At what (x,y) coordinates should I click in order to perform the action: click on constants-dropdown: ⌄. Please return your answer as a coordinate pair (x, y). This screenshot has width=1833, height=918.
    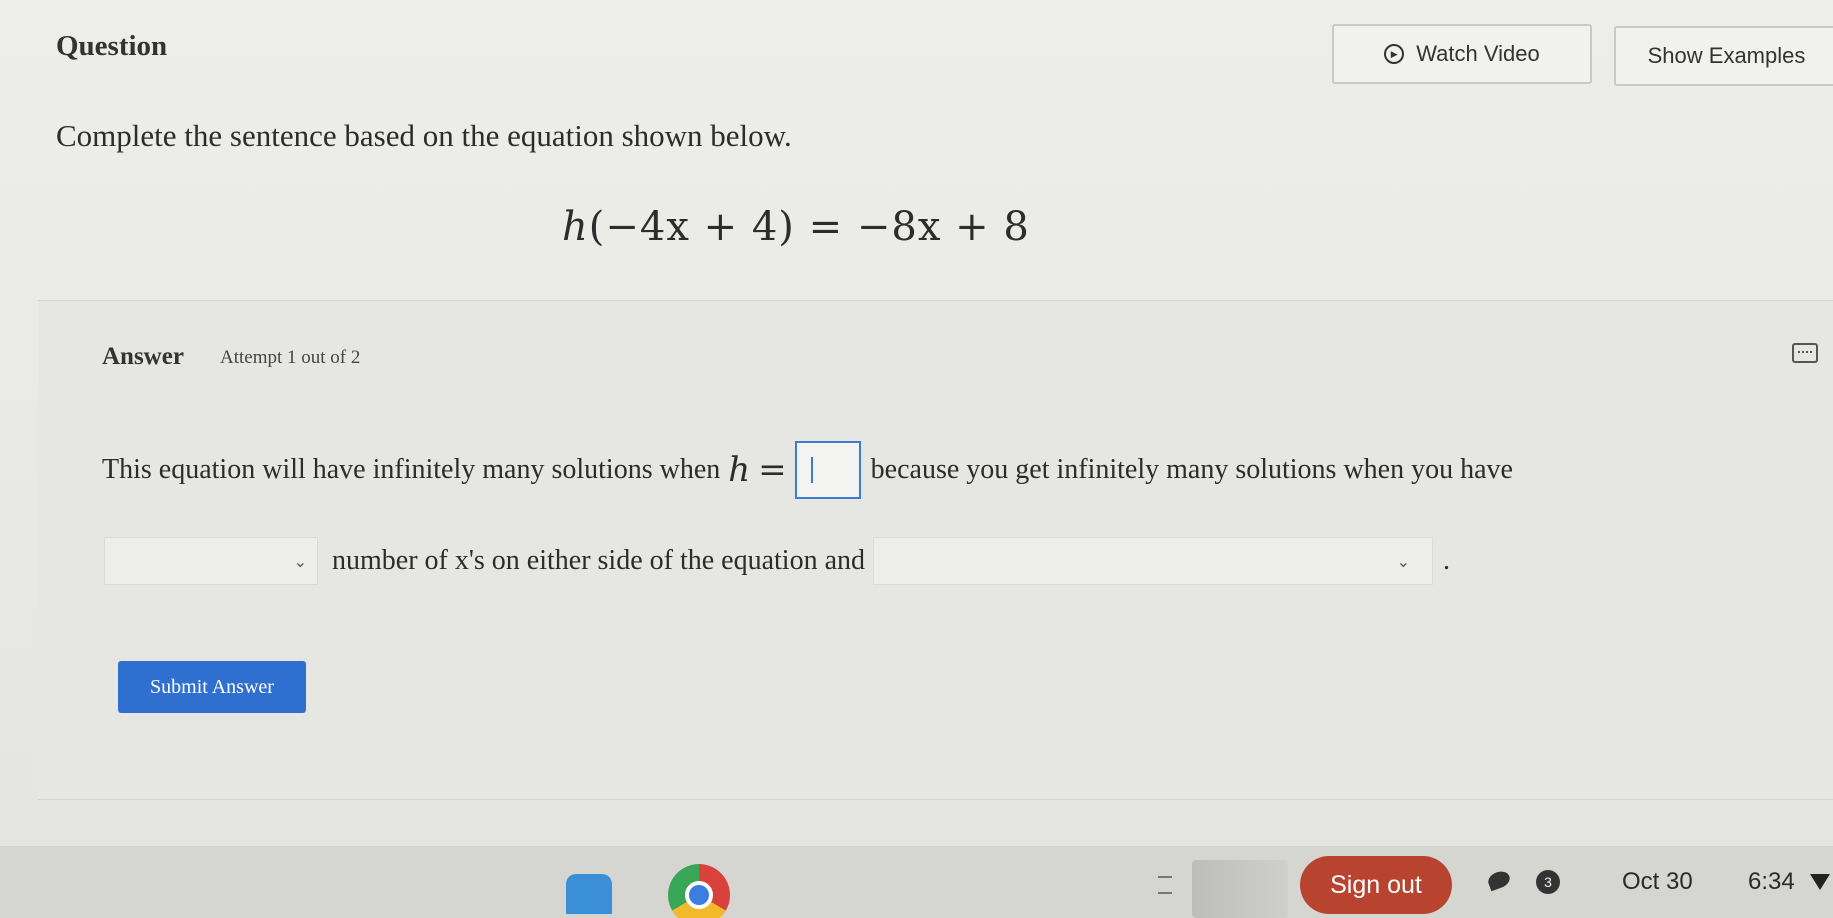
    Looking at the image, I should click on (1153, 561).